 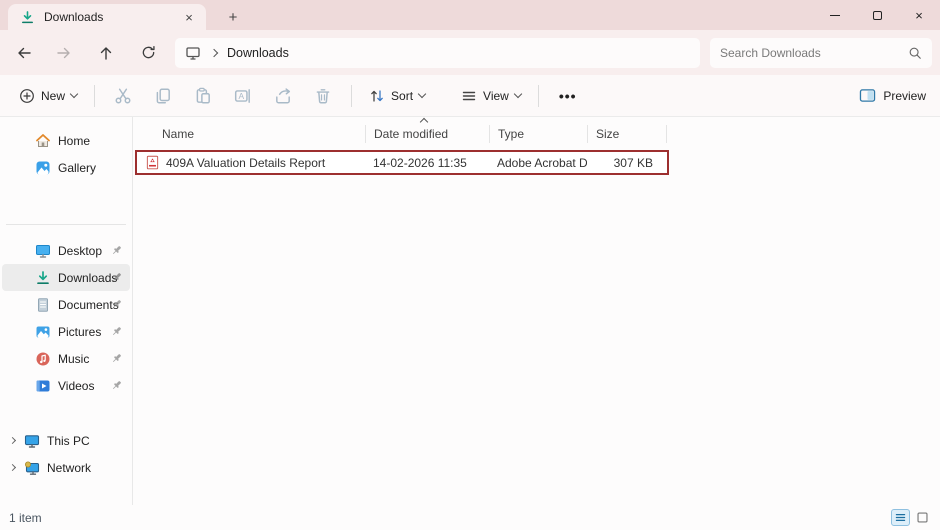 What do you see at coordinates (80, 331) in the screenshot?
I see `sidebar-item-label: Pictures` at bounding box center [80, 331].